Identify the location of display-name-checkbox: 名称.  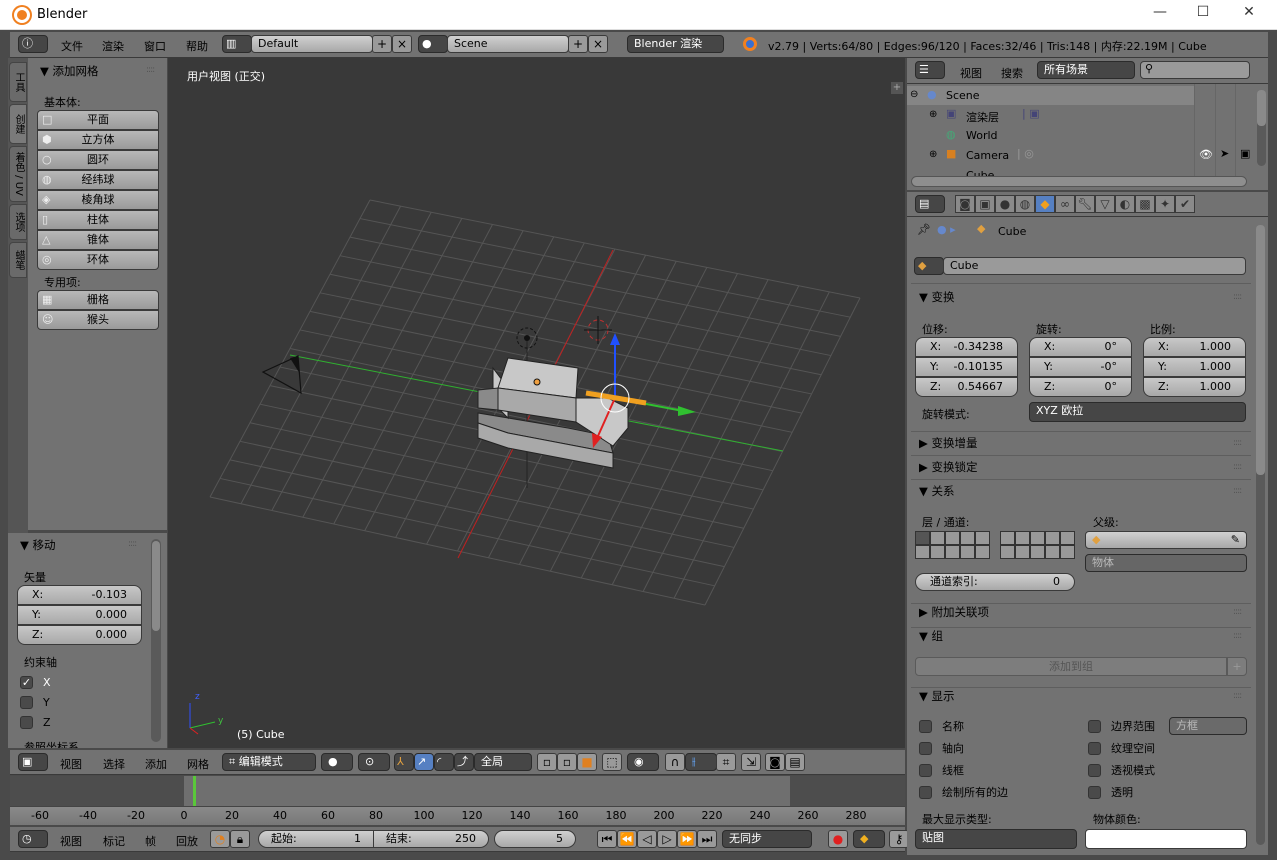
(941, 726).